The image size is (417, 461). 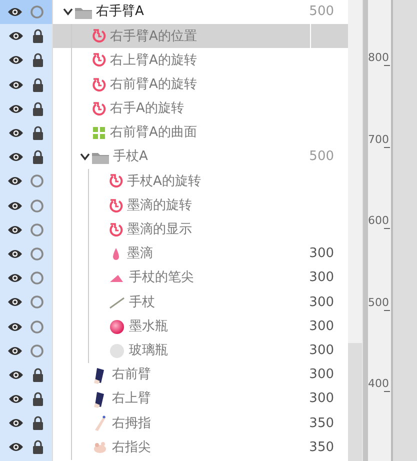 I want to click on layer-name: 墨滴的旋转, so click(x=159, y=206).